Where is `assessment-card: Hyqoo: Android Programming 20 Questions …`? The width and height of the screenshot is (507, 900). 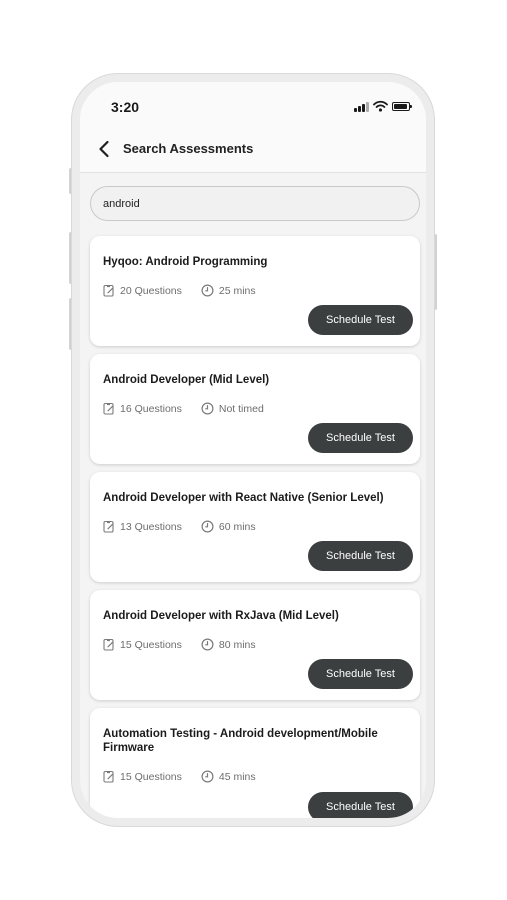
assessment-card: Hyqoo: Android Programming 20 Questions … is located at coordinates (255, 291).